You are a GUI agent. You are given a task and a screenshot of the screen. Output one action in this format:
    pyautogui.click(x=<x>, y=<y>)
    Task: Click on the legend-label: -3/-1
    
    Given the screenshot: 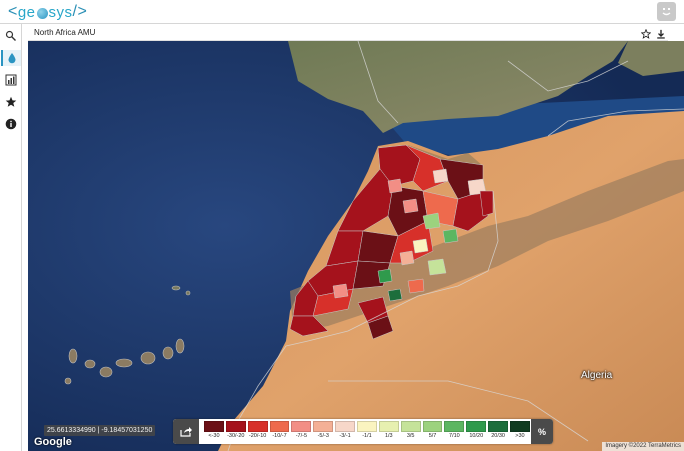 What is the action you would take?
    pyautogui.click(x=345, y=436)
    